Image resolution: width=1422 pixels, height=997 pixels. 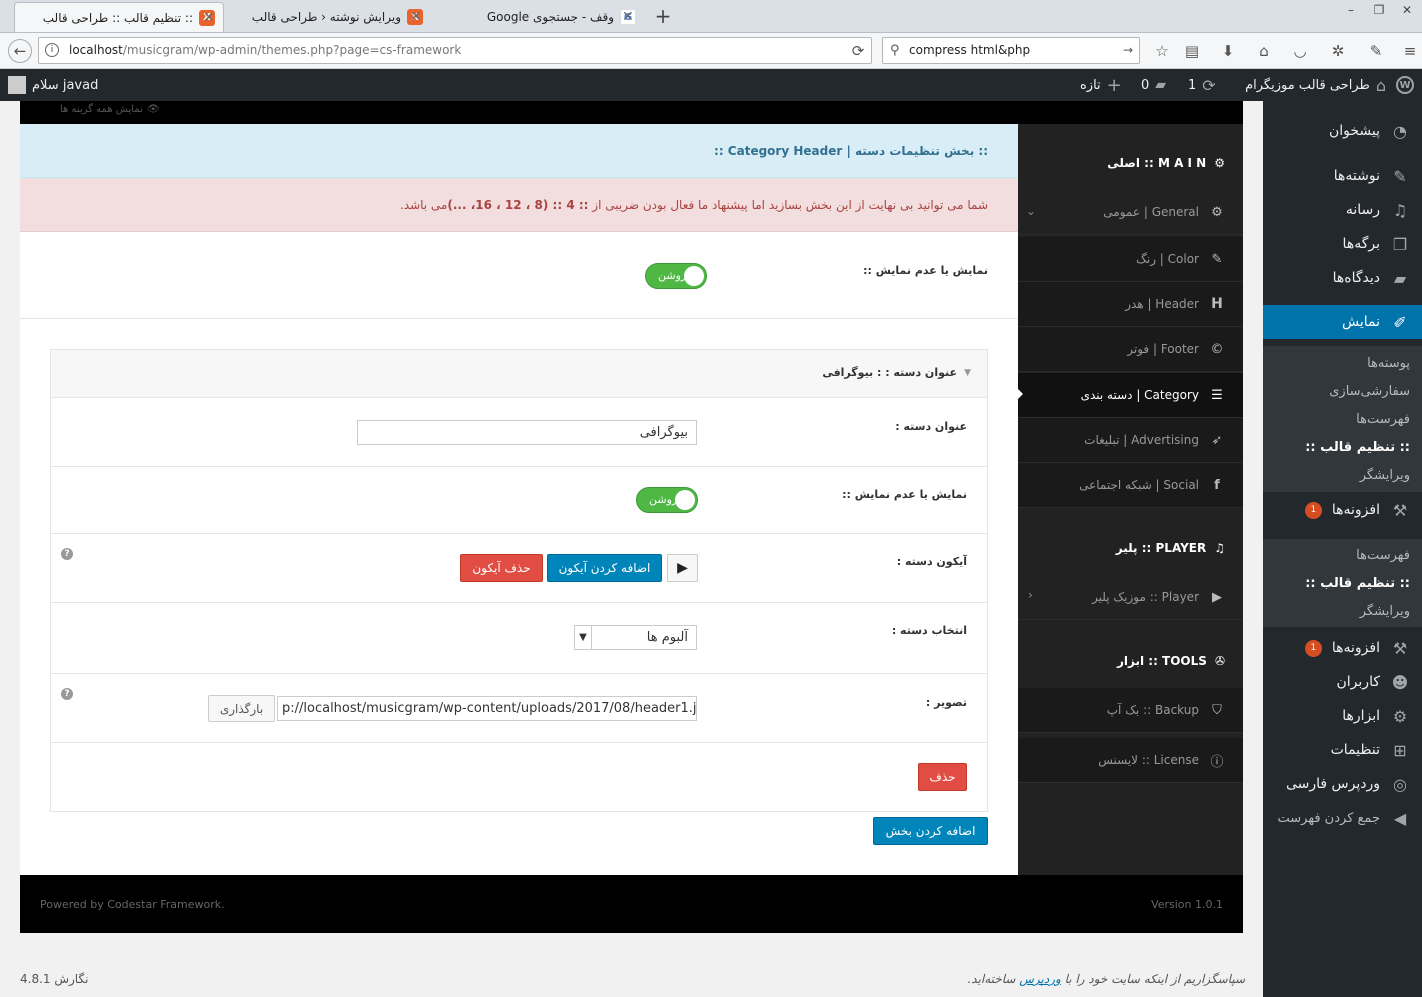 I want to click on sidebar-item-plugins: ⚒ افزونه‌ها 1, so click(x=1342, y=510).